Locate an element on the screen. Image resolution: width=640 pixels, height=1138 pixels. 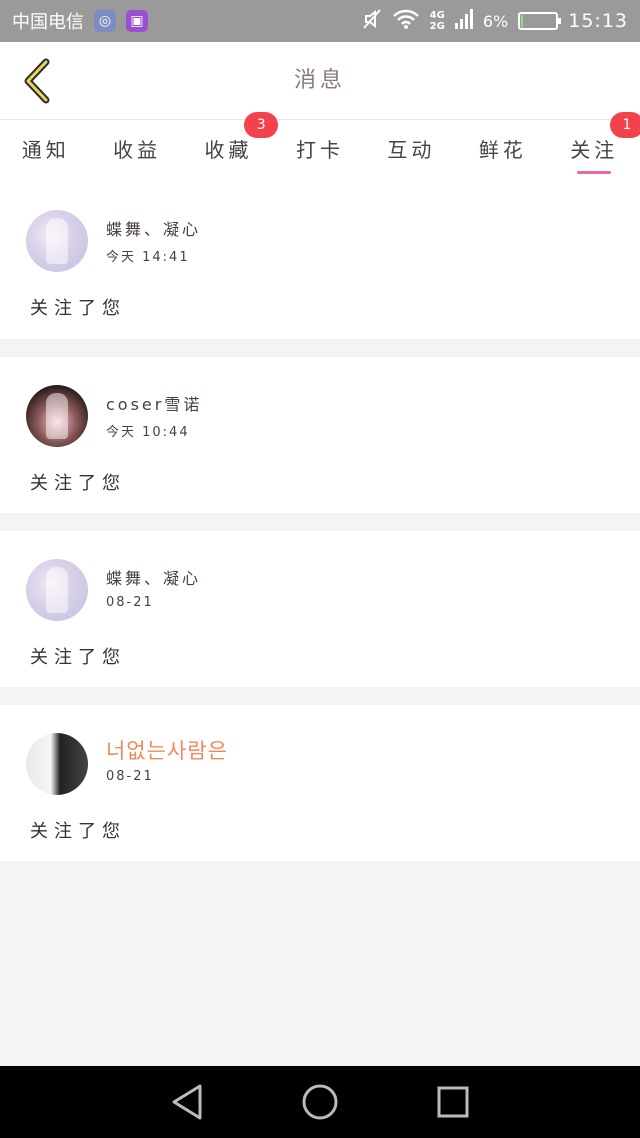
tab-label: 关注 is located at coordinates (594, 150).